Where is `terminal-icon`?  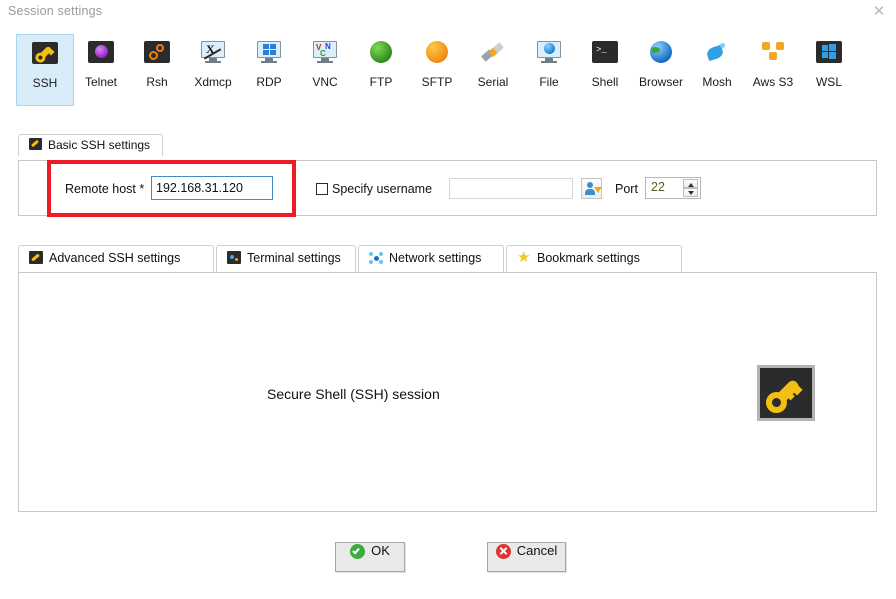 terminal-icon is located at coordinates (234, 257).